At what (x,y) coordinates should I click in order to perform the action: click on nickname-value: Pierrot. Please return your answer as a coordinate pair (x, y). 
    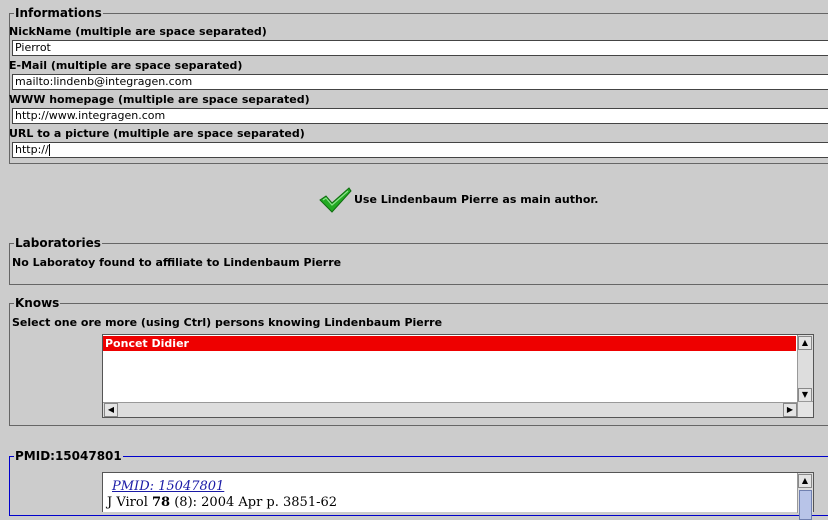
    Looking at the image, I should click on (33, 47).